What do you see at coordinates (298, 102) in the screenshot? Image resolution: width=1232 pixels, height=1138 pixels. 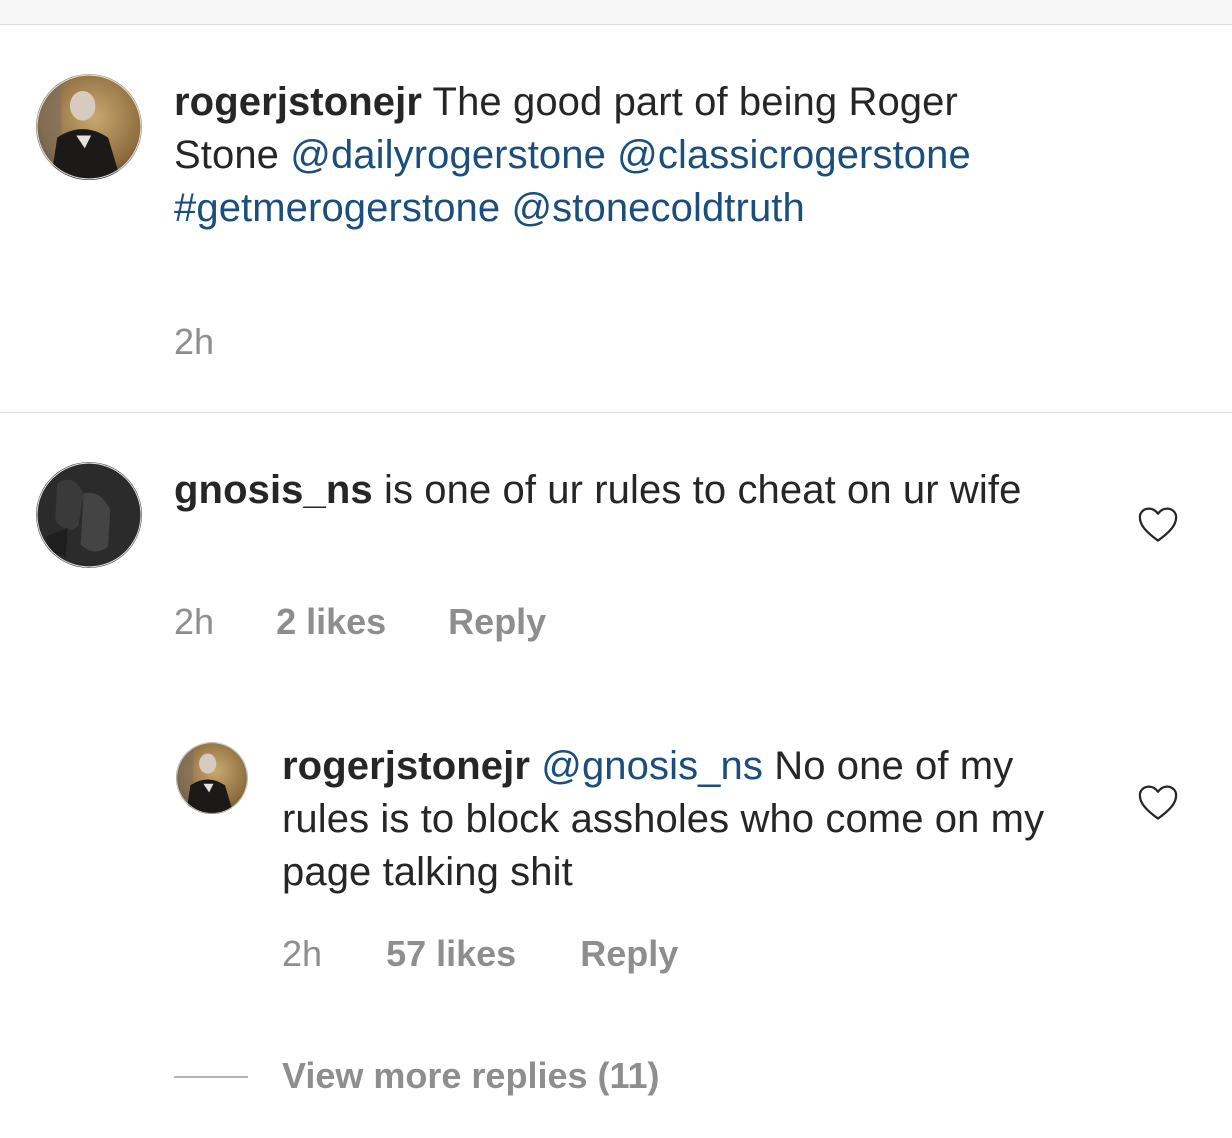 I see `caption-username: rogerjstonejr` at bounding box center [298, 102].